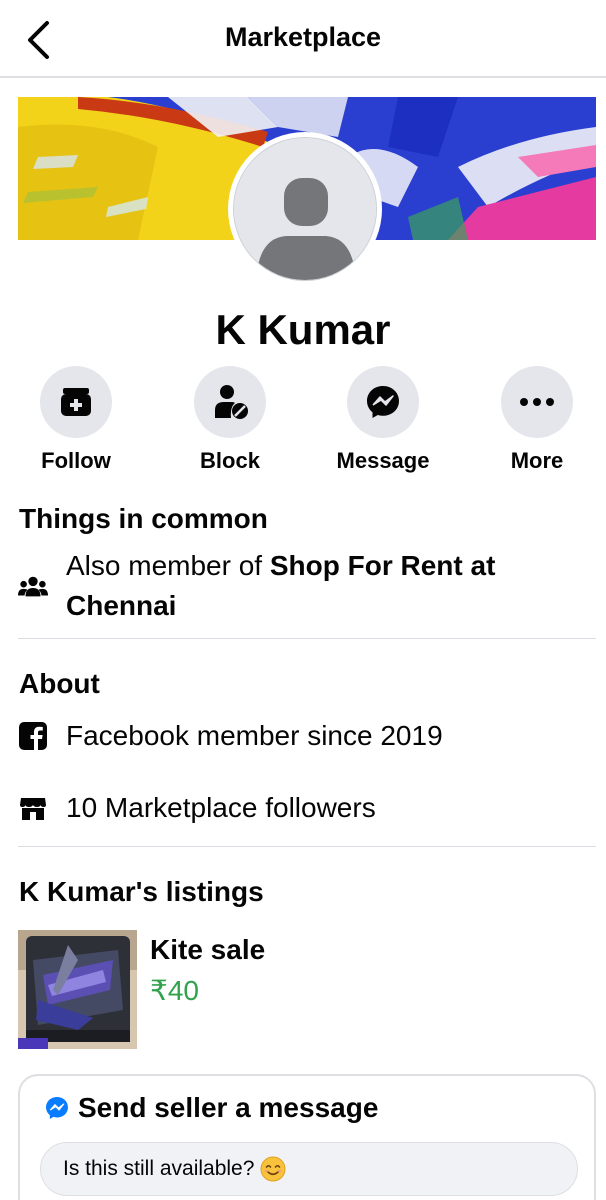 The image size is (606, 1200). I want to click on about-heading: About, so click(59, 683).